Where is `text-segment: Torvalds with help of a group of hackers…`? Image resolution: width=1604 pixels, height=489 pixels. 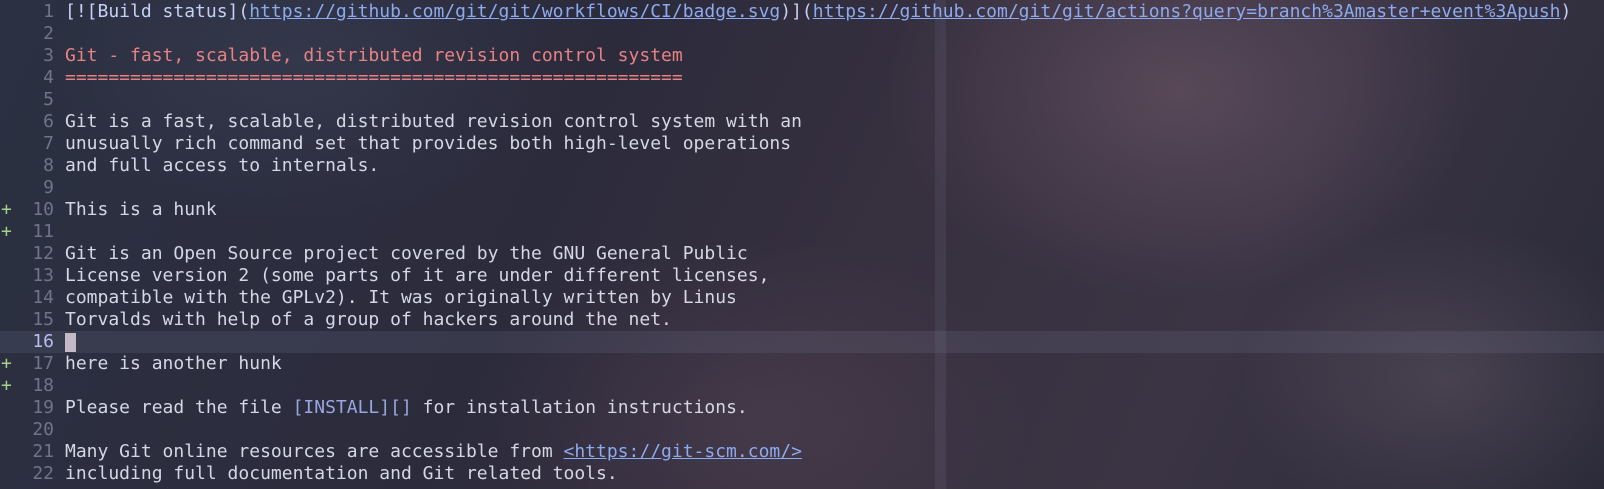 text-segment: Torvalds with help of a group of hackers… is located at coordinates (368, 319).